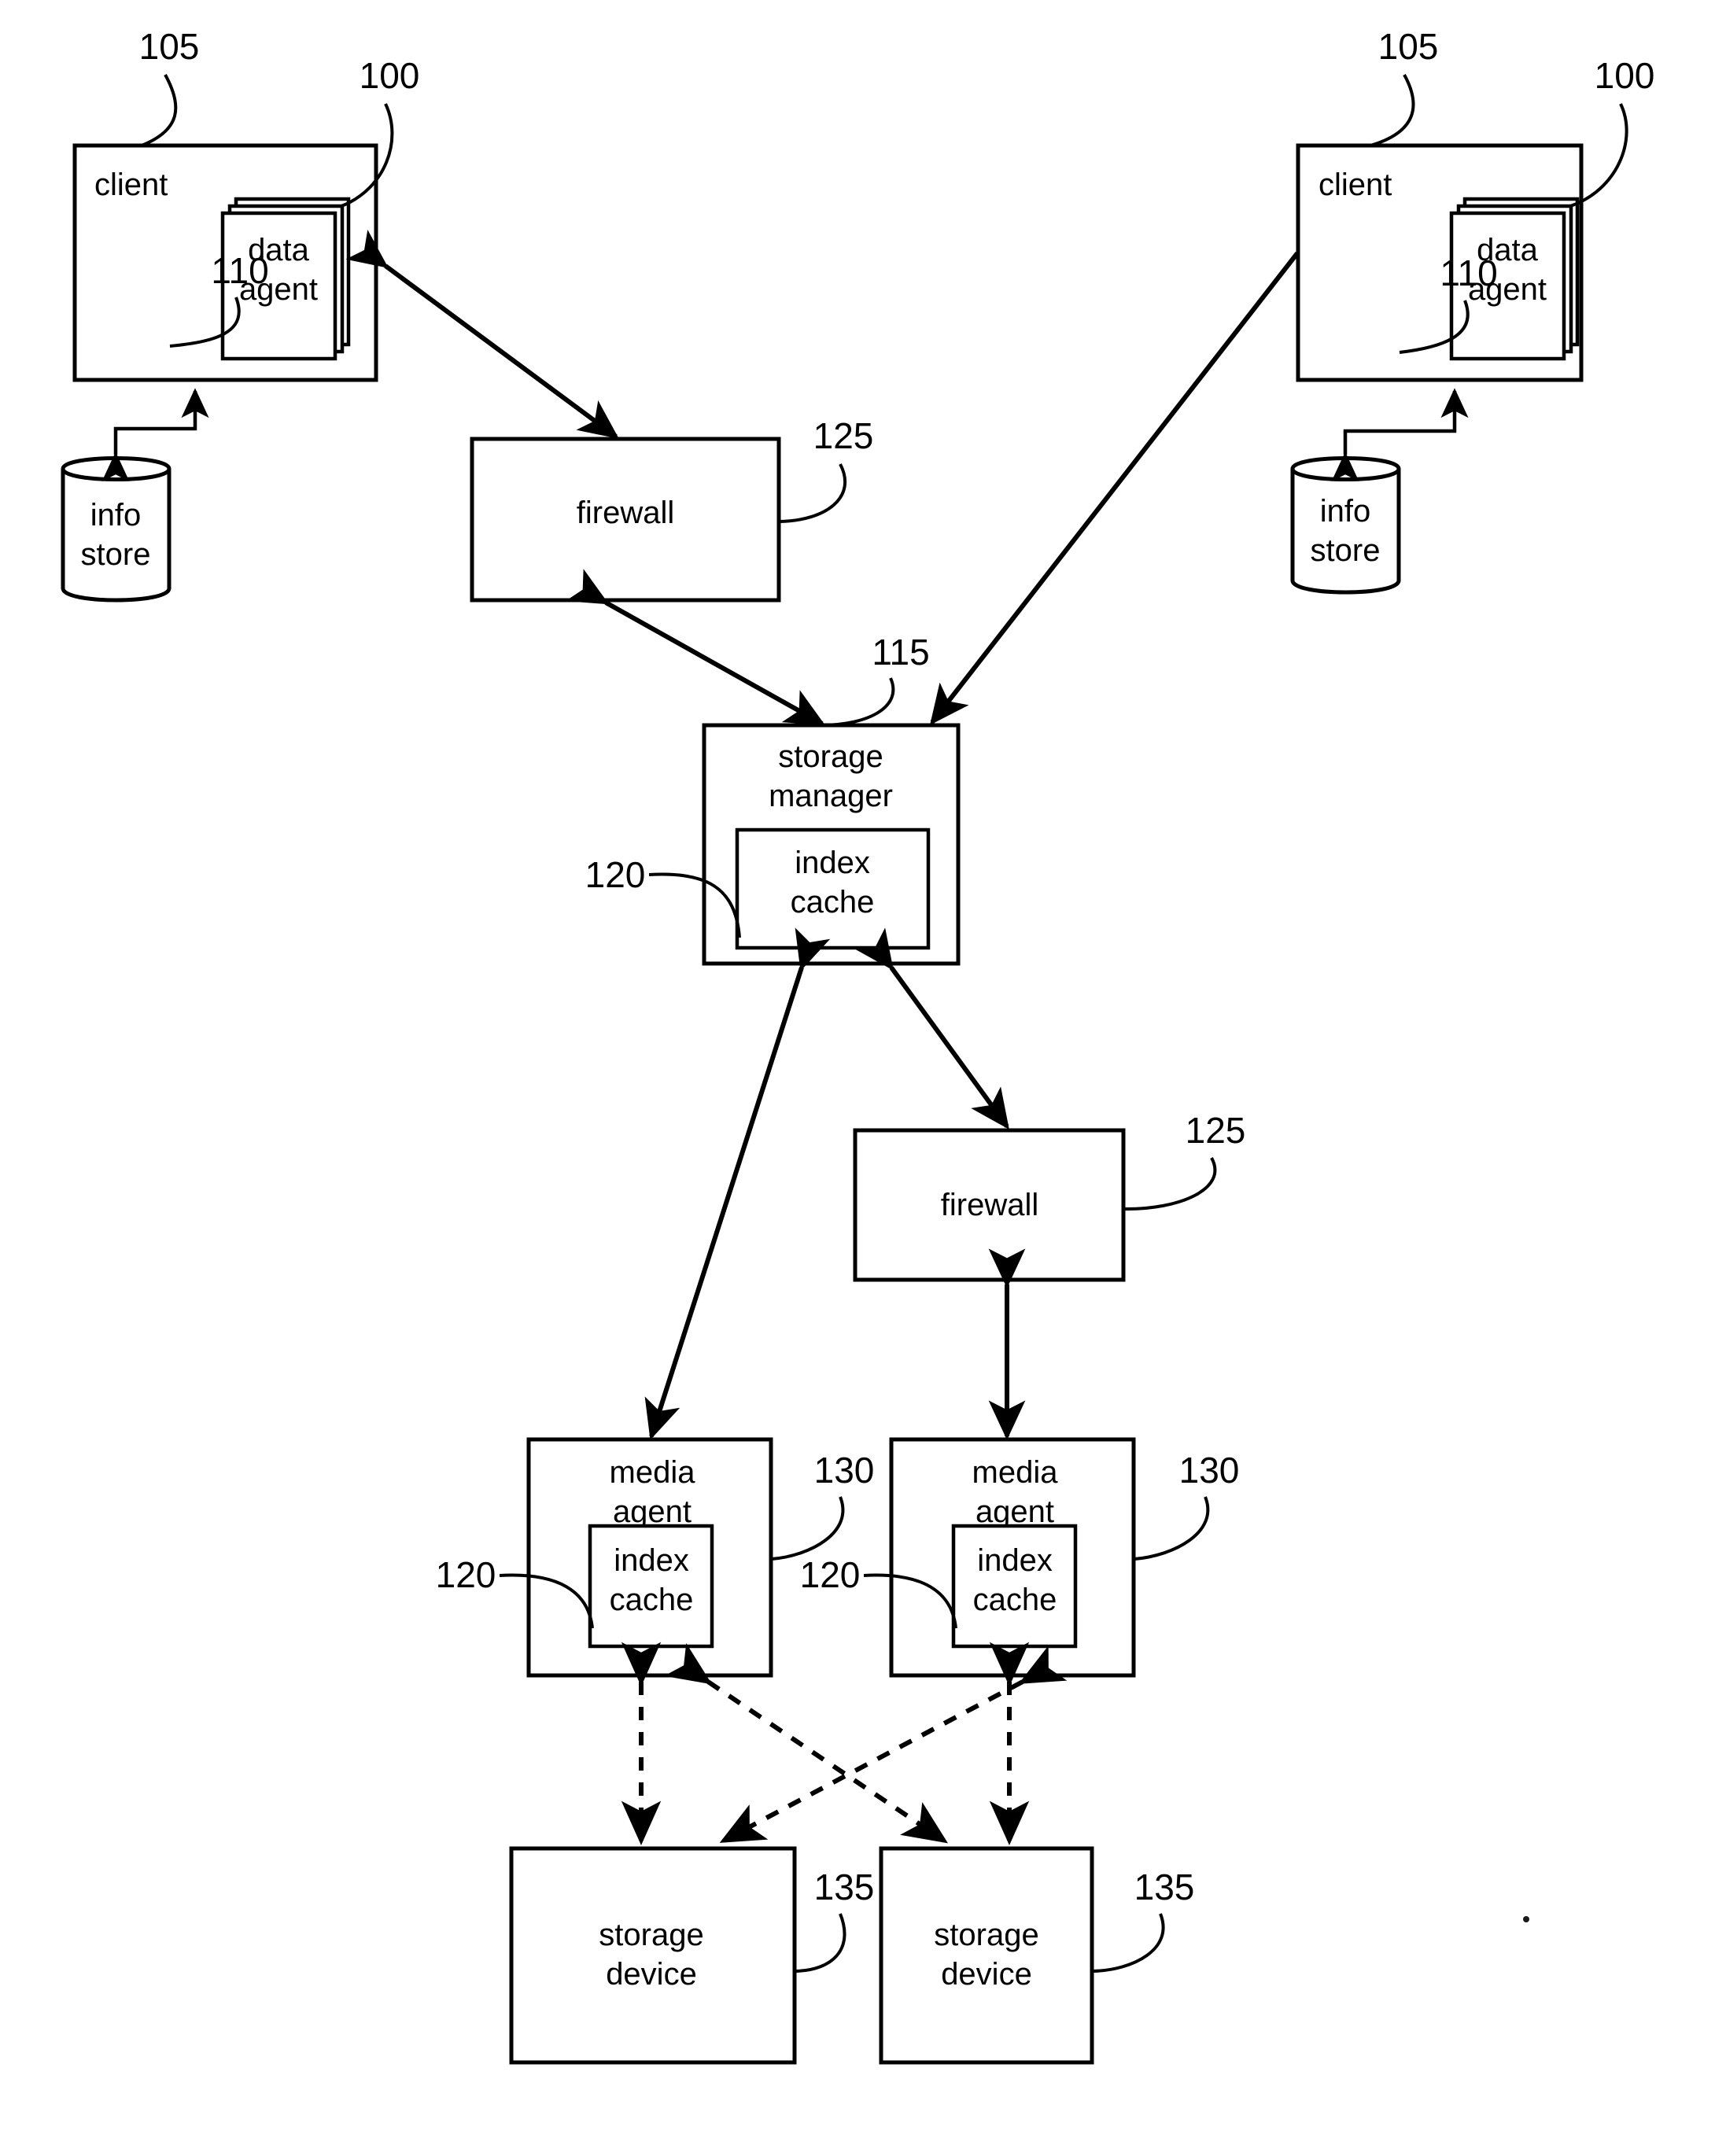 The height and width of the screenshot is (2156, 1715). Describe the element at coordinates (615, 875) in the screenshot. I see `ref-120-storage-manager-text: 120` at that location.